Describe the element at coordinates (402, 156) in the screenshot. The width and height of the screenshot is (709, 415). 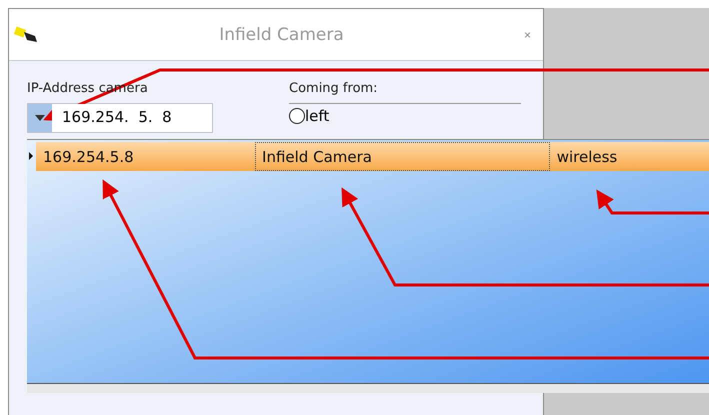
I see `list-cell: Infield Camera` at that location.